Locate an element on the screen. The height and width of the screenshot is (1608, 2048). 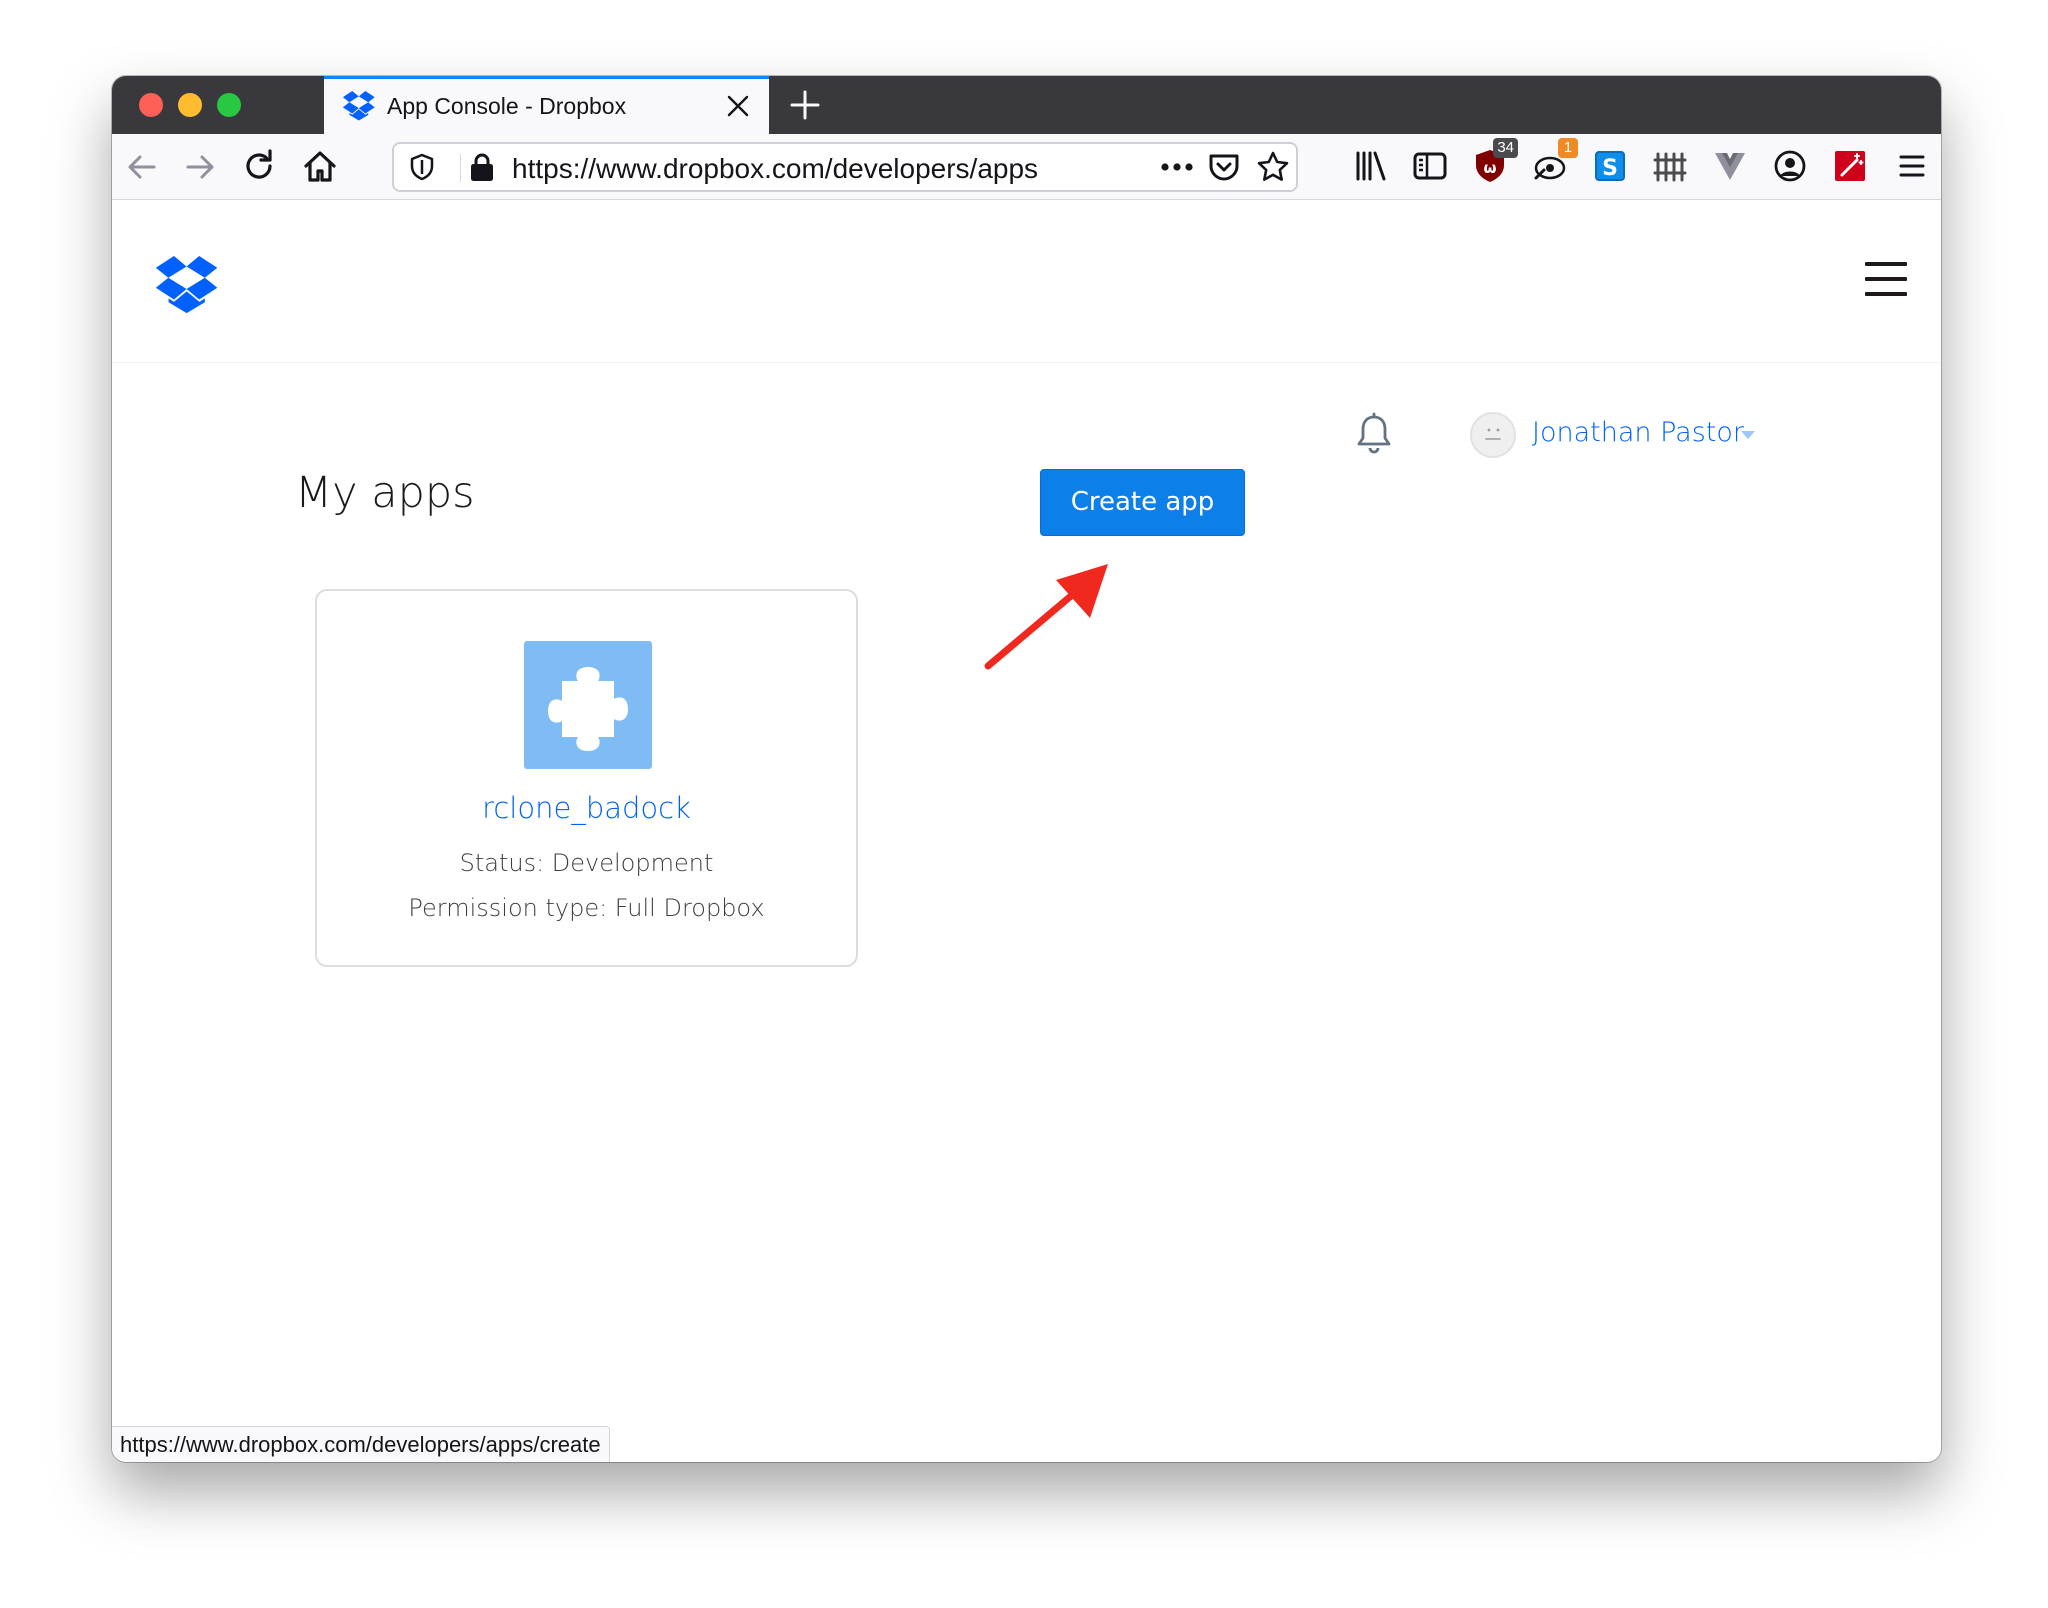
dropbox-favicon-icon is located at coordinates (358, 106).